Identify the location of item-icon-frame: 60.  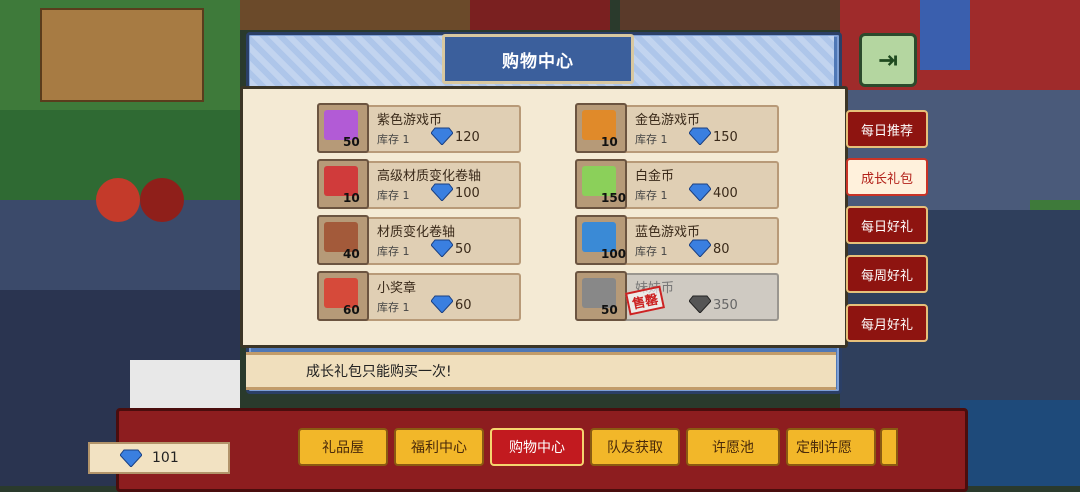
(343, 296).